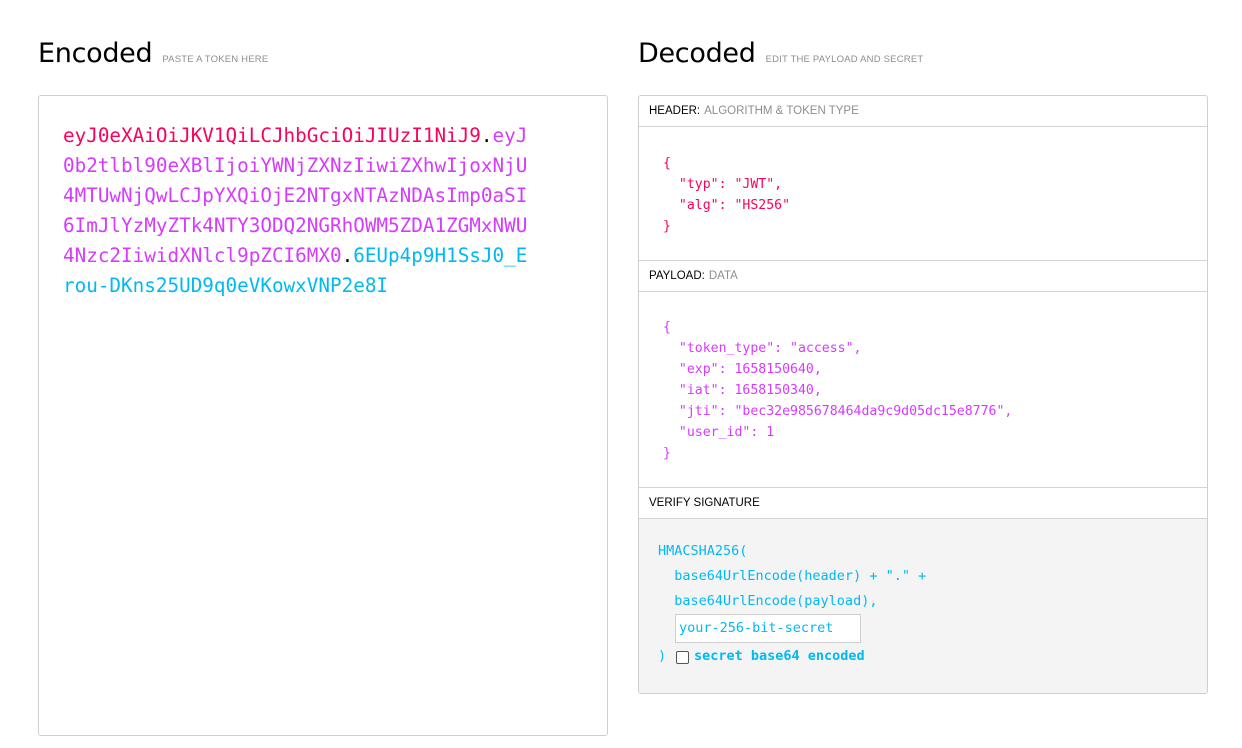 Image resolution: width=1242 pixels, height=748 pixels. I want to click on signature-close-paren: ), so click(662, 656).